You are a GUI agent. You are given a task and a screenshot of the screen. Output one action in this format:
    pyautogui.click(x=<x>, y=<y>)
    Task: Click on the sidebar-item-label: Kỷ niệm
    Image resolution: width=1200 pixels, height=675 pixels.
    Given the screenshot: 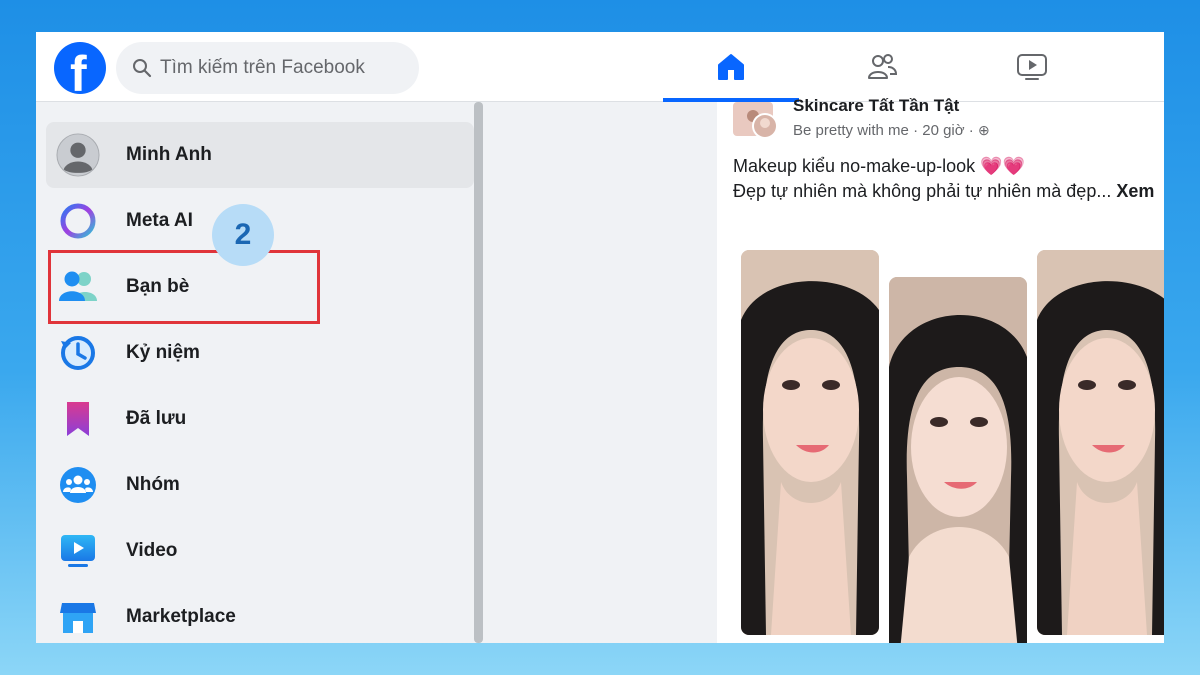 What is the action you would take?
    pyautogui.click(x=163, y=352)
    